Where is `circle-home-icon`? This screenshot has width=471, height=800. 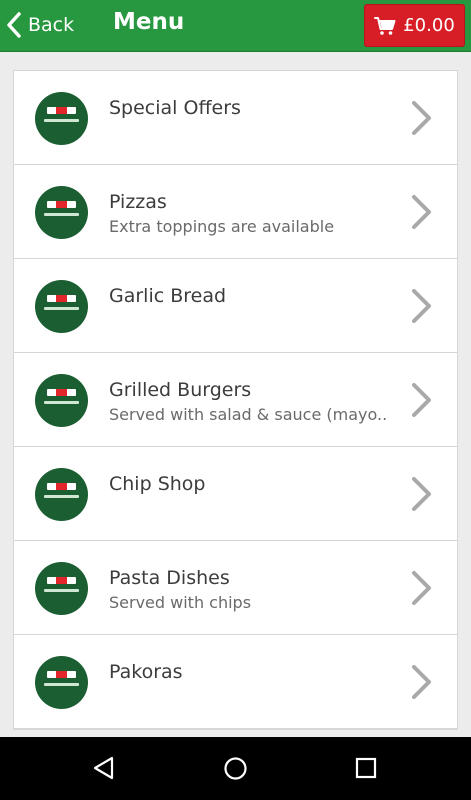 circle-home-icon is located at coordinates (235, 768).